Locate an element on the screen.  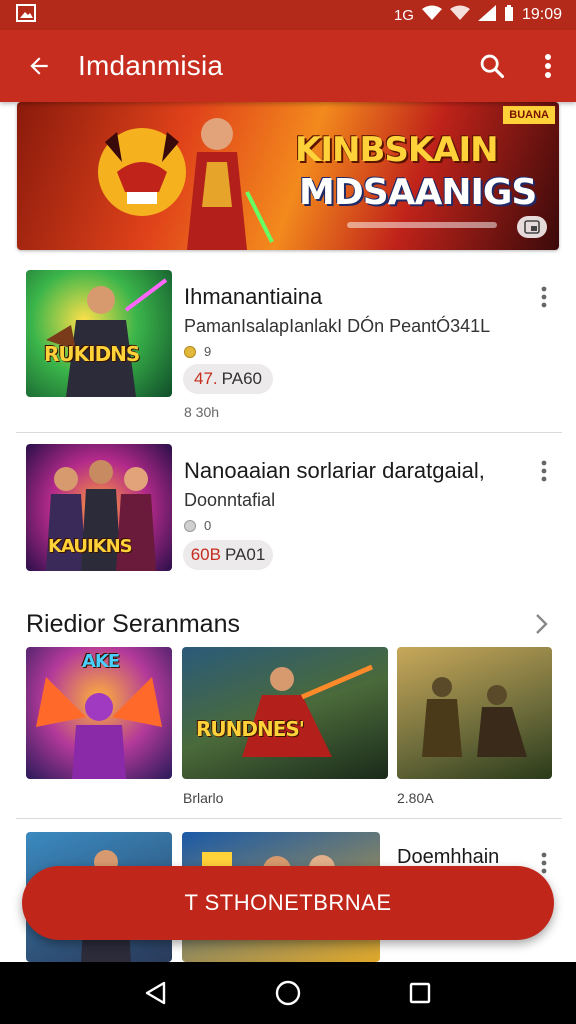
app-thumbnail: RUKIDNS is located at coordinates (99, 333).